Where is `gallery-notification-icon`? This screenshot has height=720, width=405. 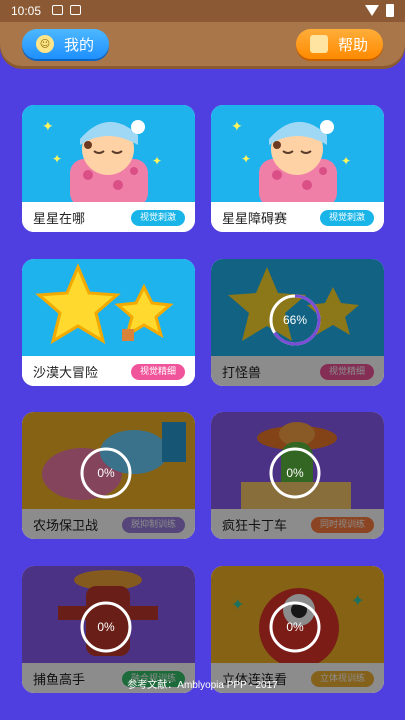
gallery-notification-icon is located at coordinates (57, 10).